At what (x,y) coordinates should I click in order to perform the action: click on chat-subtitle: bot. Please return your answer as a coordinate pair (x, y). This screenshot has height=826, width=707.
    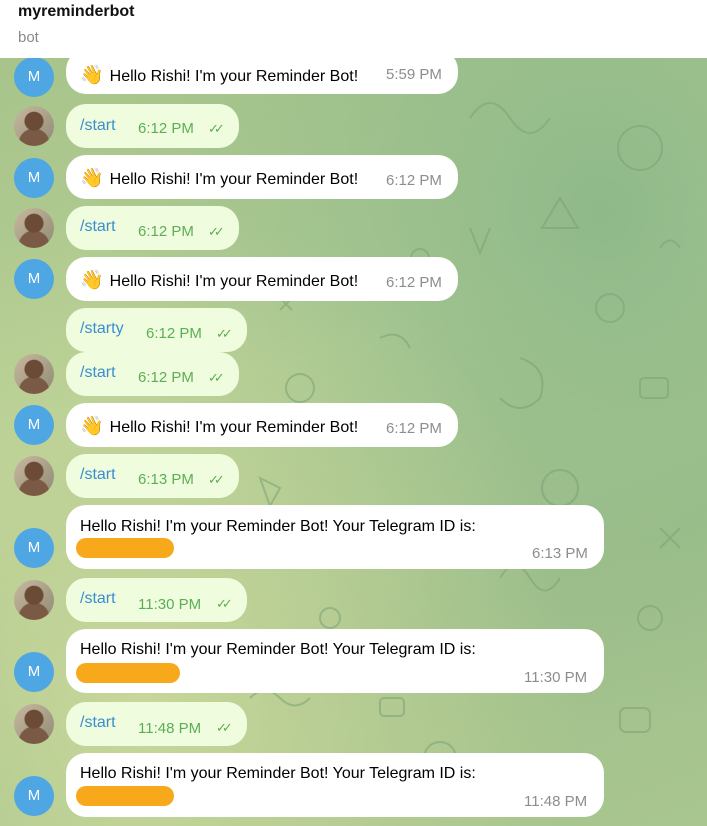
    Looking at the image, I should click on (28, 37).